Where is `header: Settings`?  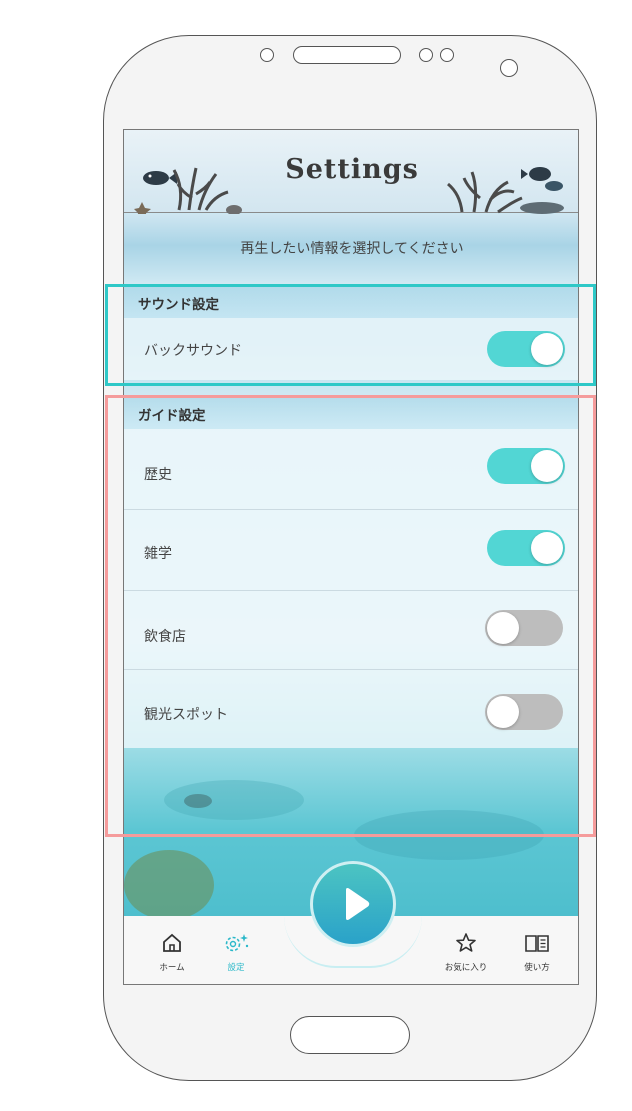 header: Settings is located at coordinates (351, 172).